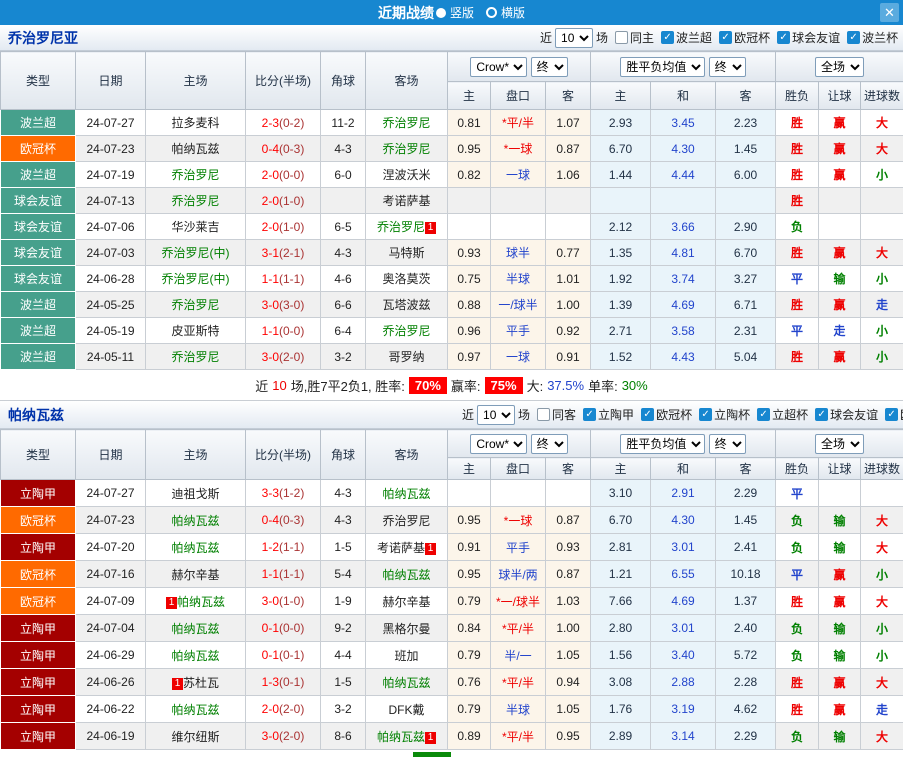  I want to click on scope-dropdown-cell: 全场, so click(839, 66).